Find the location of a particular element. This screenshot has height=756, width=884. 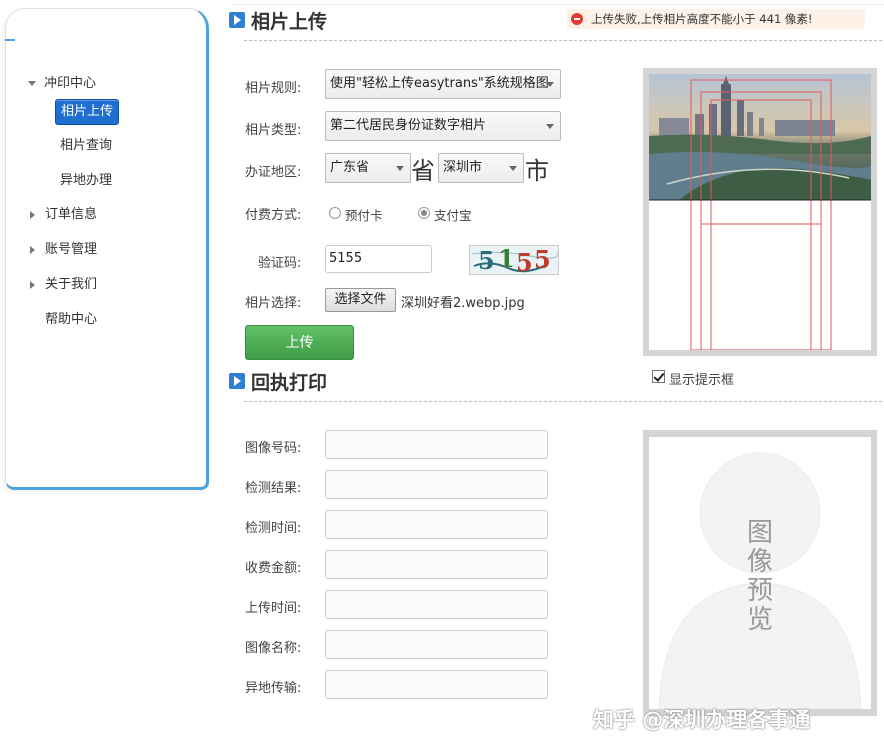

radio-alipay is located at coordinates (424, 213).